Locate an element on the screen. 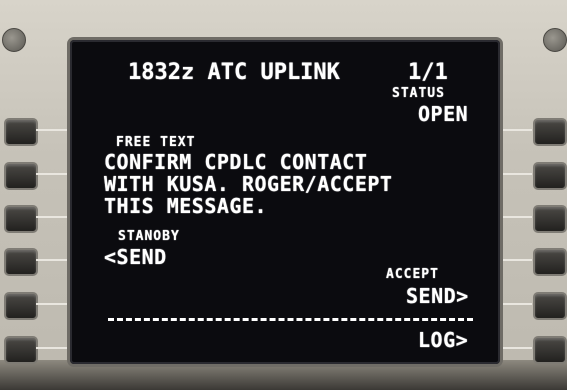  page-number: 1/1 is located at coordinates (428, 72).